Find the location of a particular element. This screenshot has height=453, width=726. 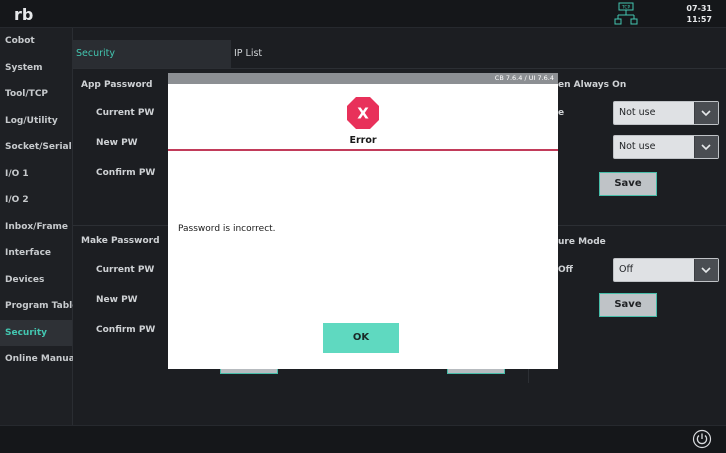

dialog-header-bar: CB 7.6.4 / UI 7.6.4 is located at coordinates (363, 78).